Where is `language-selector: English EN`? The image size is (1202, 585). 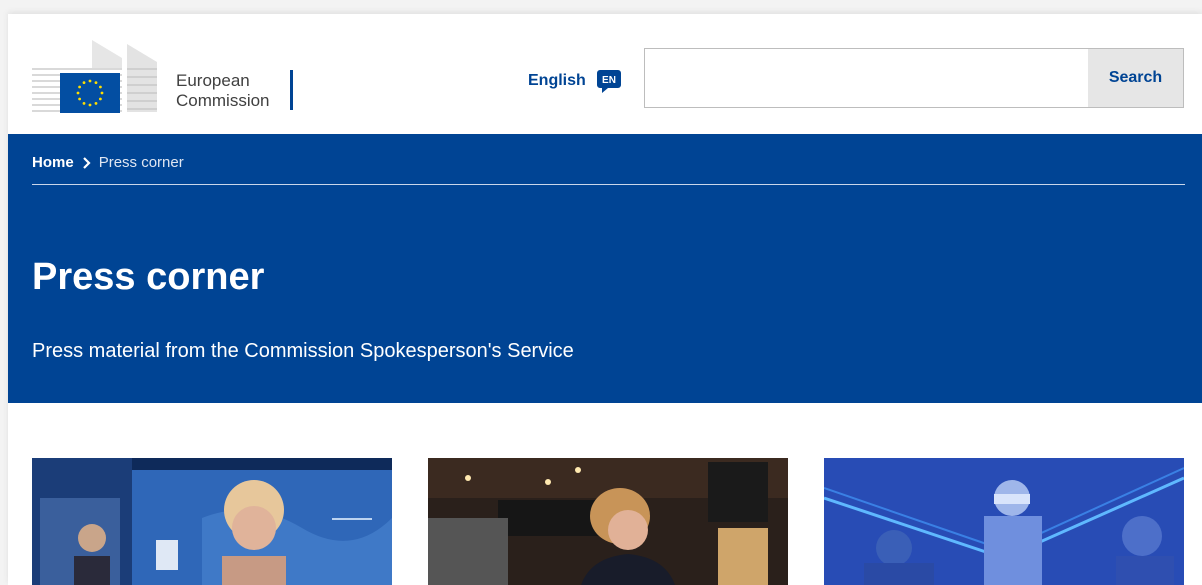
language-selector: English EN is located at coordinates (575, 81).